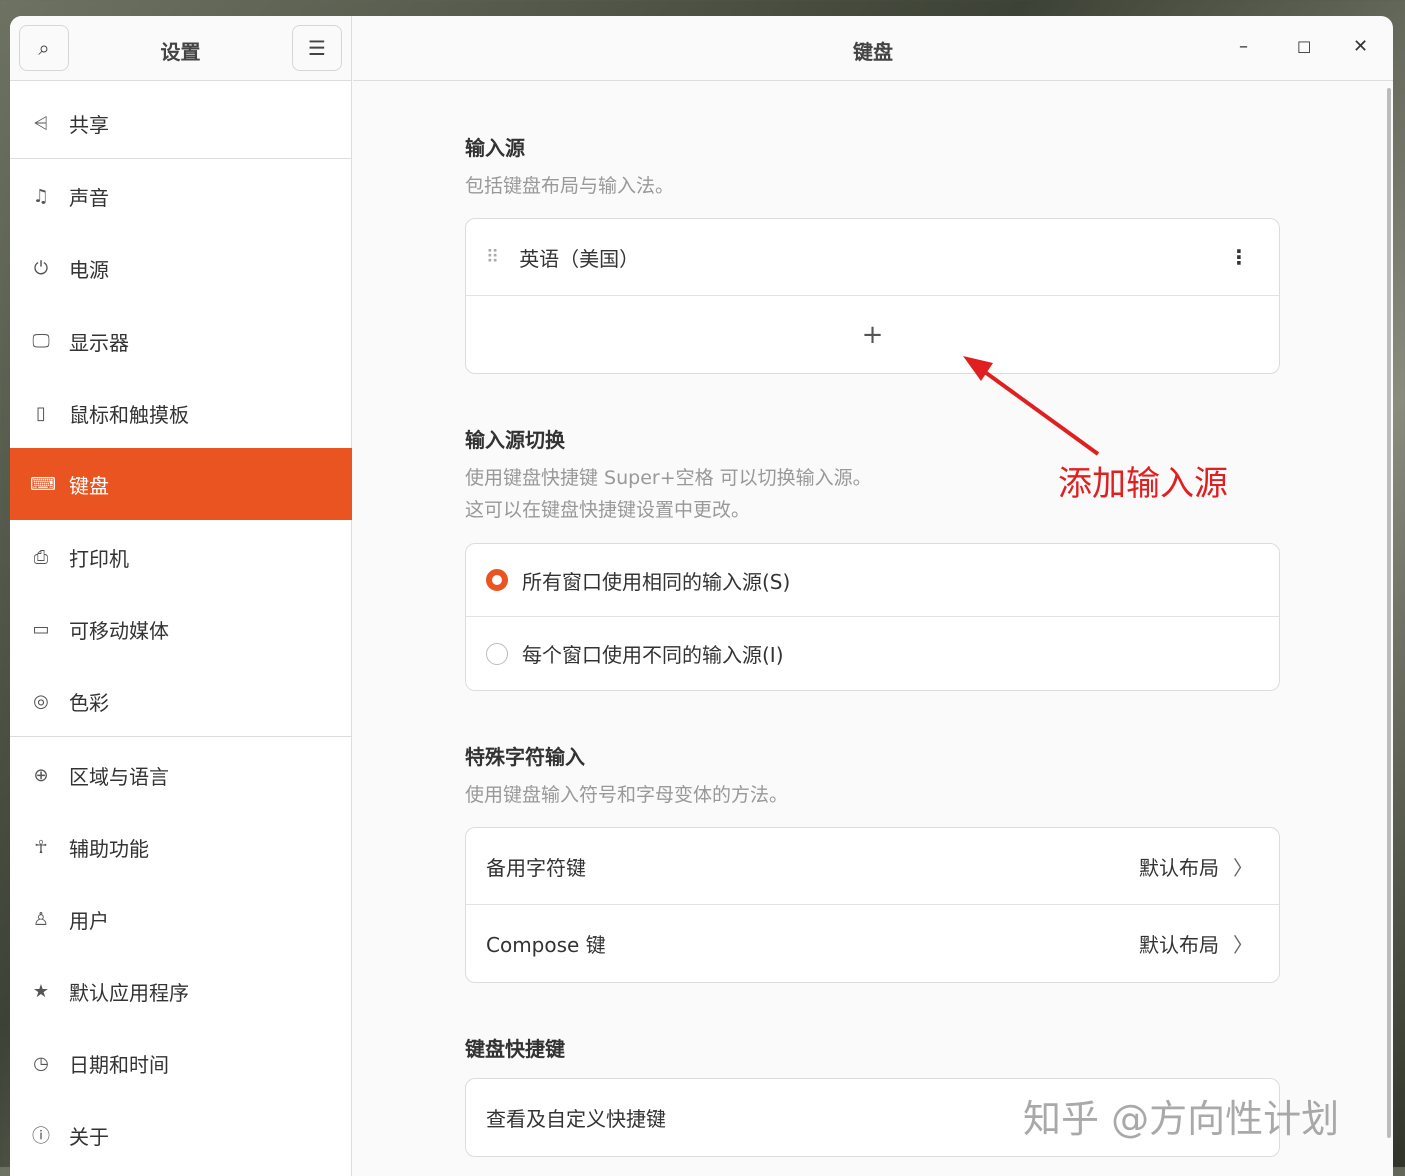 The image size is (1405, 1176). I want to click on sidebar-item: ★ 默认应用程序, so click(181, 991).